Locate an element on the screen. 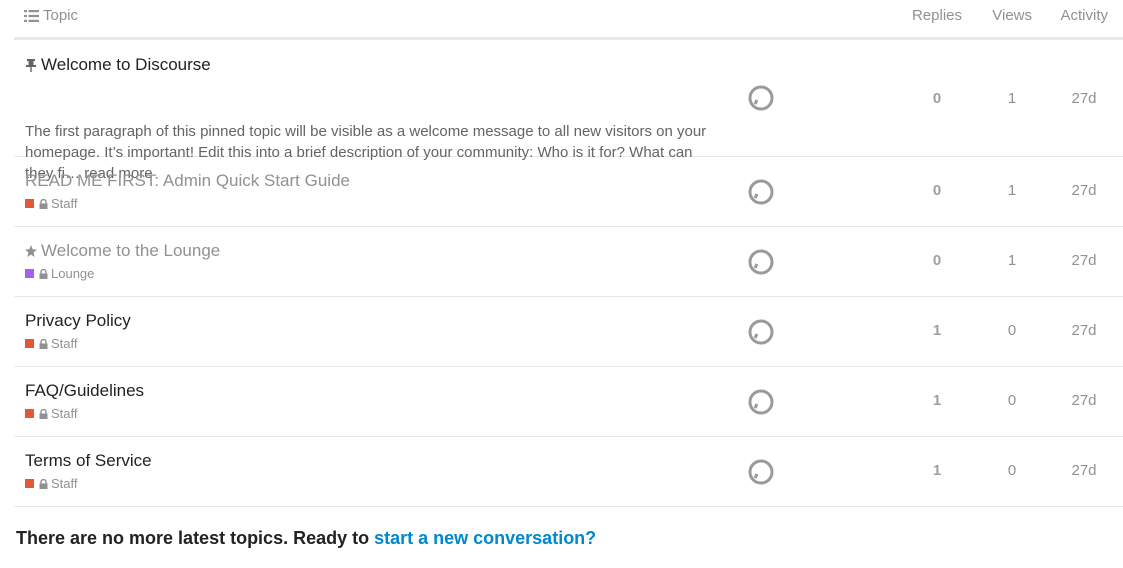 The width and height of the screenshot is (1123, 568). header-activity: Activity is located at coordinates (1084, 15).